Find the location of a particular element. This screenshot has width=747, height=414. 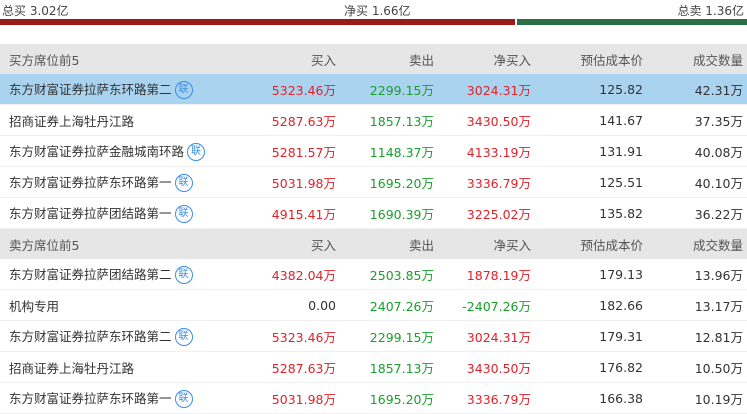

seat-name: 东方财富证券拉萨团结路第一 is located at coordinates (90, 213).